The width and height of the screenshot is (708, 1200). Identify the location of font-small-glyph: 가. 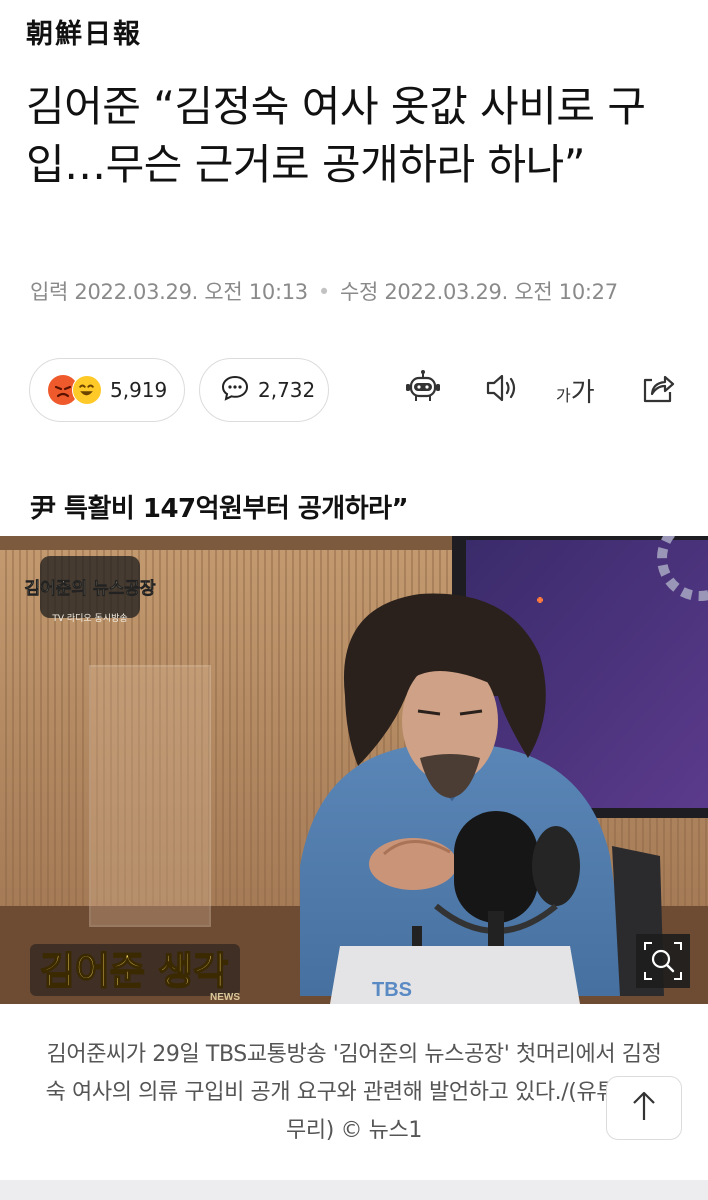
(563, 395).